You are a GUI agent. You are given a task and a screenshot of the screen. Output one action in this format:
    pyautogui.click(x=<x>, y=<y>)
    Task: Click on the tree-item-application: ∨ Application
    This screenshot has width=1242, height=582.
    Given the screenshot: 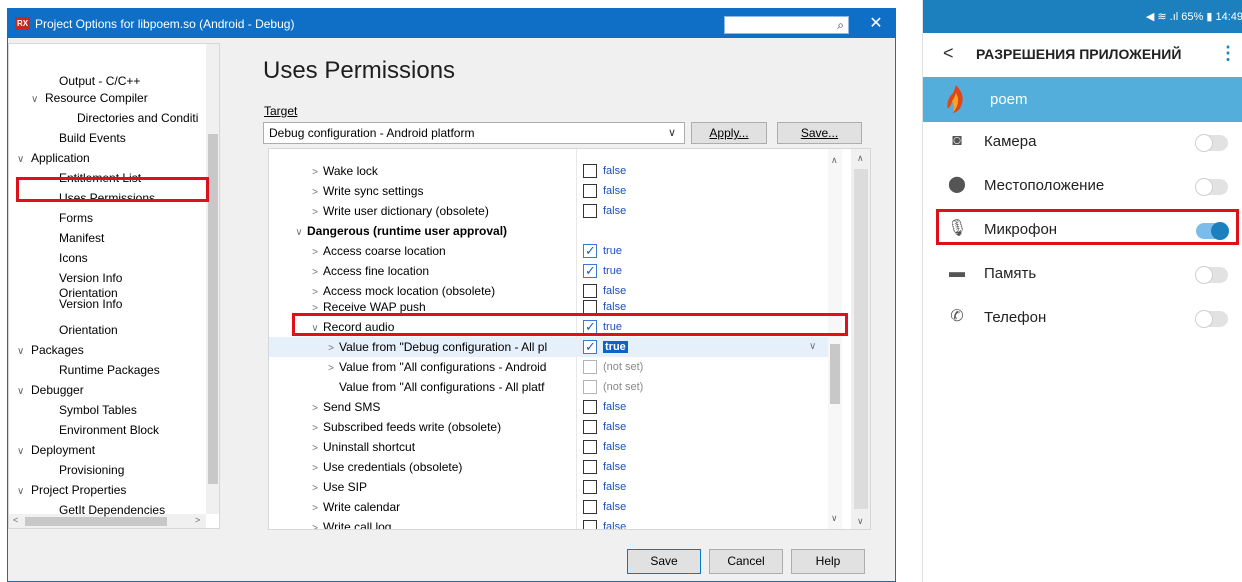 What is the action you would take?
    pyautogui.click(x=53, y=158)
    